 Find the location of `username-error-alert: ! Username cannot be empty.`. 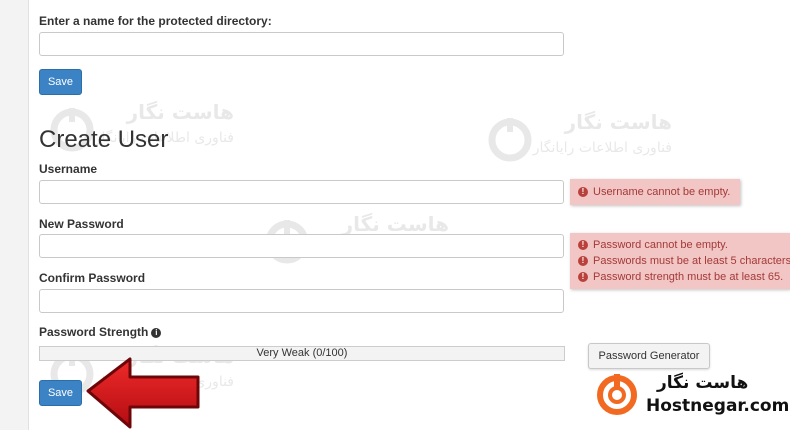

username-error-alert: ! Username cannot be empty. is located at coordinates (655, 192).